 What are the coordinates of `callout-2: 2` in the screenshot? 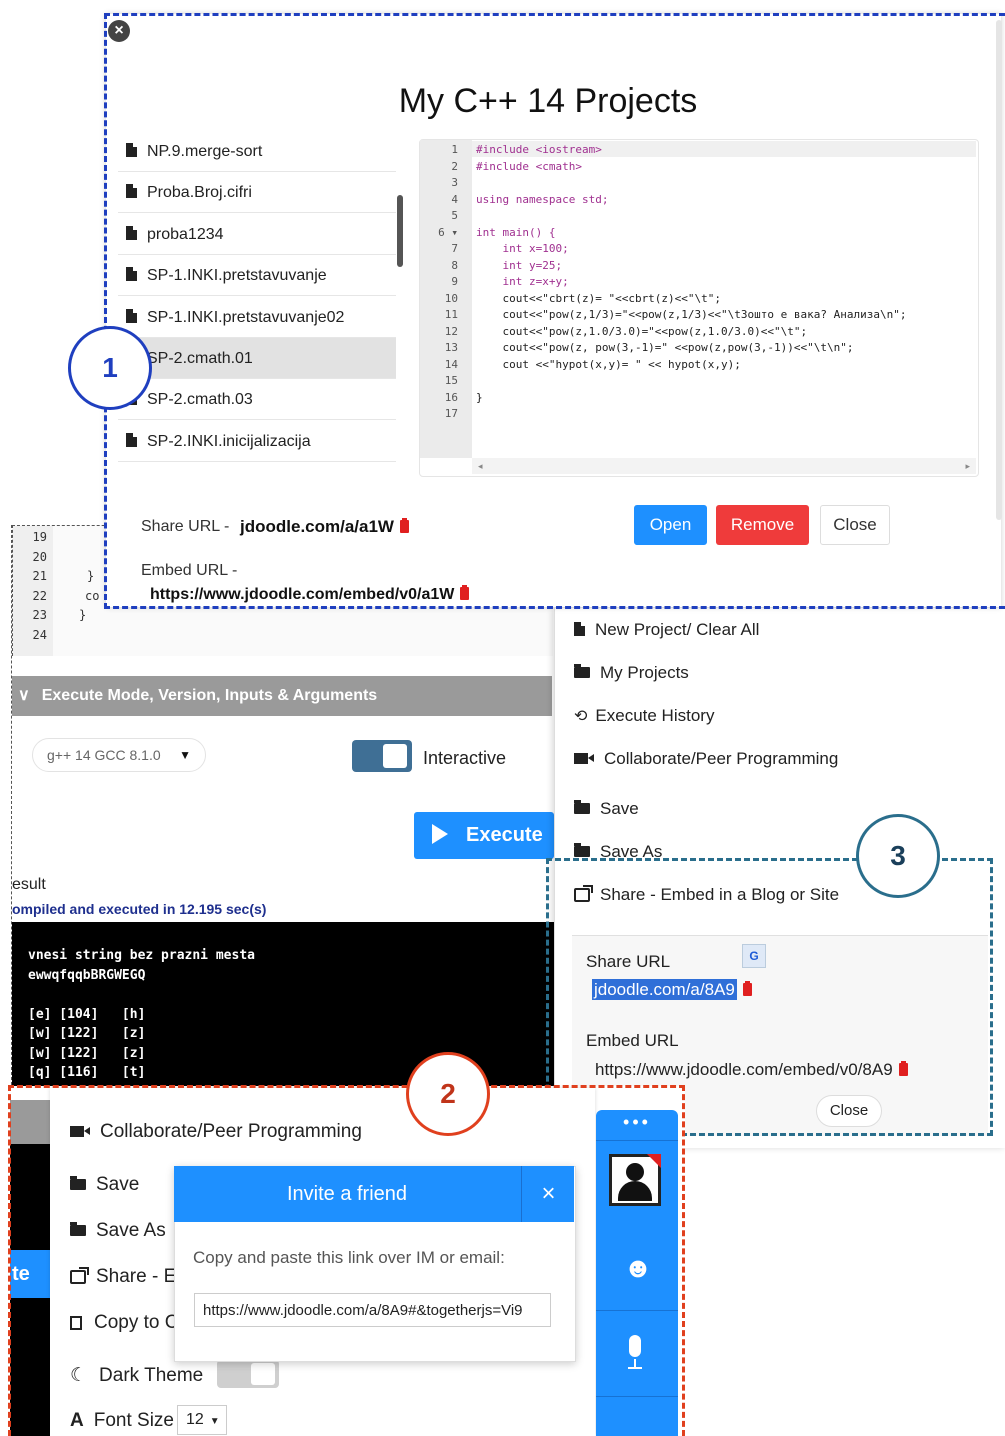 It's located at (448, 1094).